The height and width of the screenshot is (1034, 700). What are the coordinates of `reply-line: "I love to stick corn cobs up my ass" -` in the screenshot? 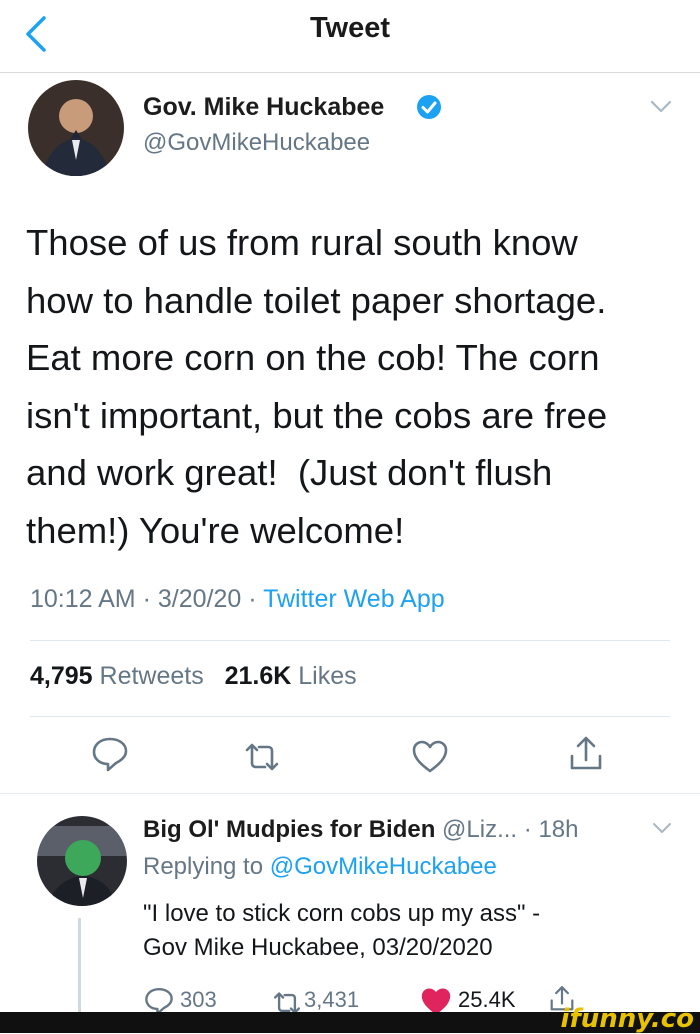 It's located at (342, 913).